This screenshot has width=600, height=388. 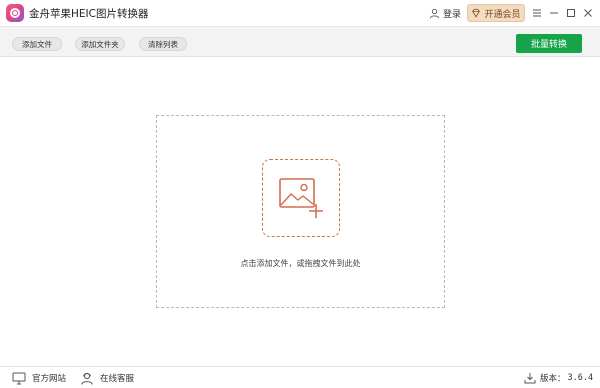 What do you see at coordinates (49, 379) in the screenshot?
I see `official-website-label: 官方网站` at bounding box center [49, 379].